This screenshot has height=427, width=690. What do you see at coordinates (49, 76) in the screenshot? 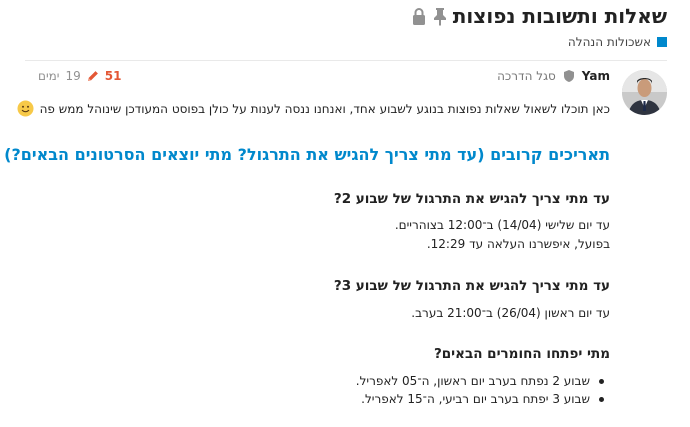
I see `post-age-unit: ימים` at bounding box center [49, 76].